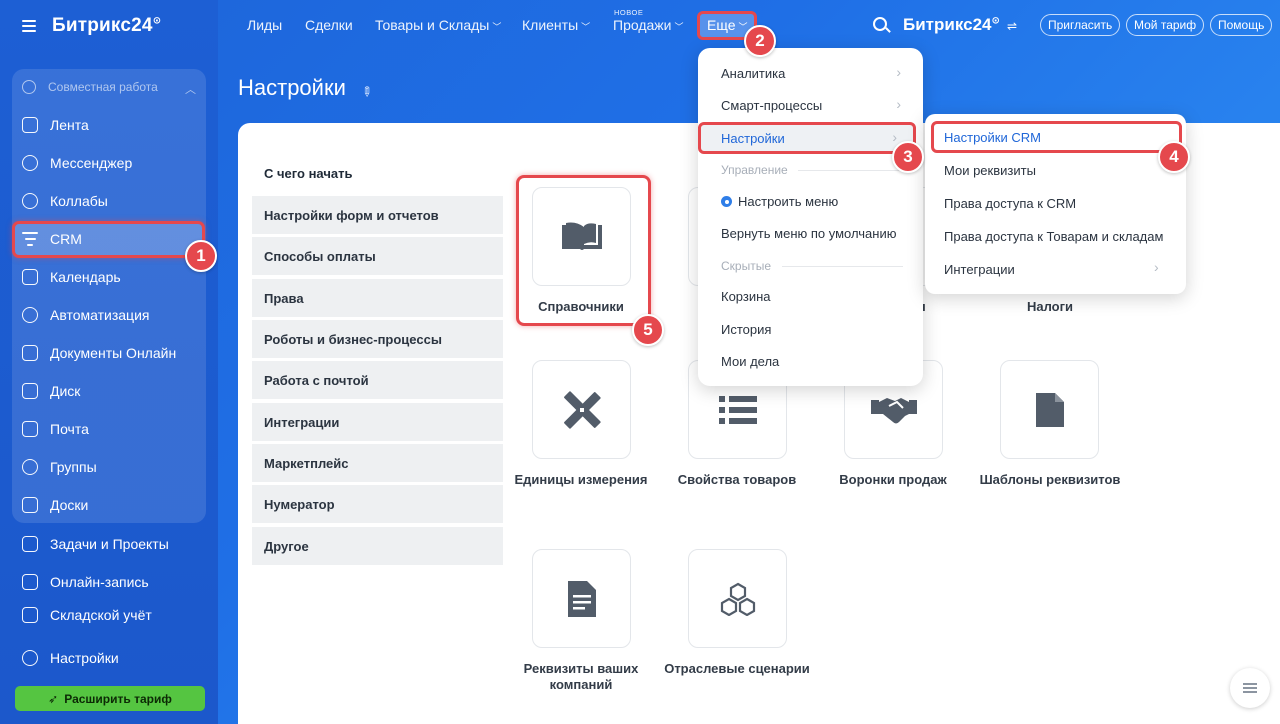 This screenshot has height=724, width=1280. Describe the element at coordinates (110, 698) in the screenshot. I see `upgrade-button: ➶ Расширить тариф` at that location.